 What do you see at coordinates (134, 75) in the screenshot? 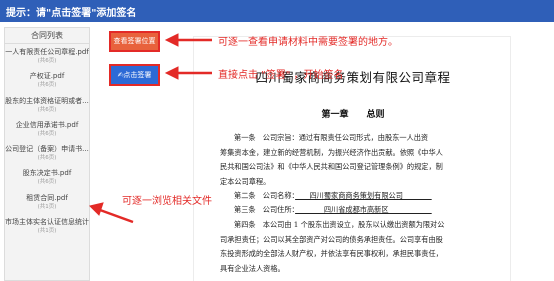
I see `click-to-sign-button: ✍点击签署` at bounding box center [134, 75].